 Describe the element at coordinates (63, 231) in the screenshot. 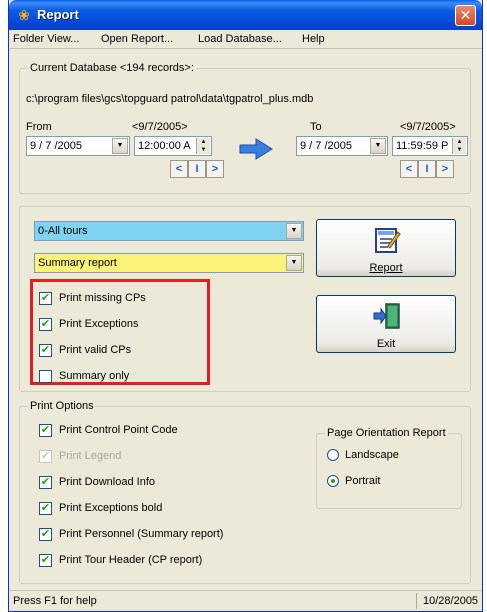

I see `tour-select-value: 0-All tours` at that location.